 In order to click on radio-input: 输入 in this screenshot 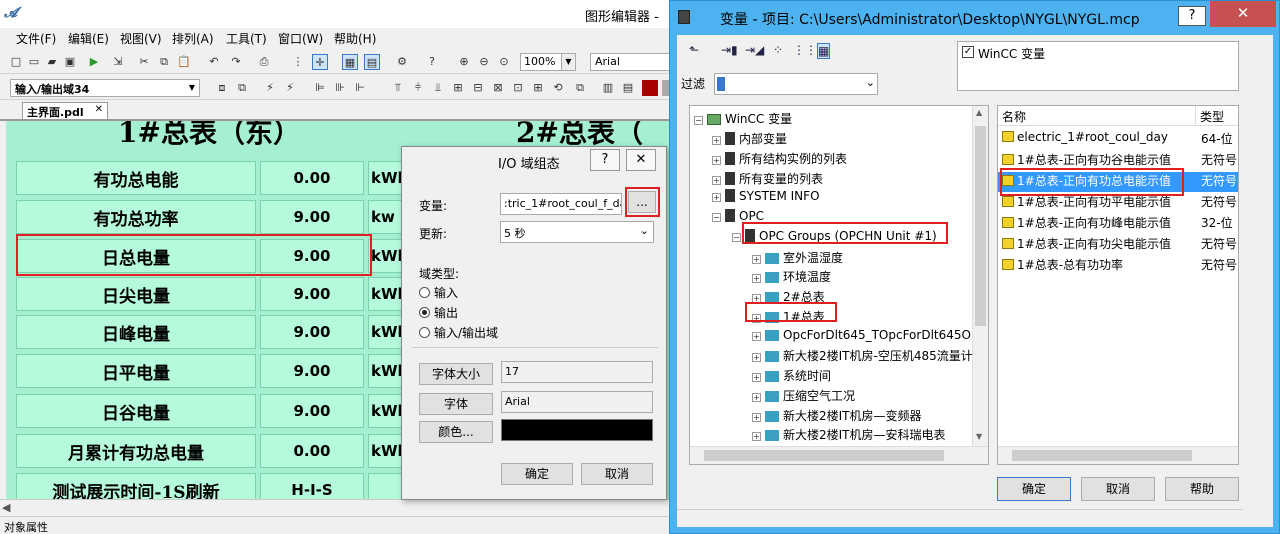, I will do `click(438, 292)`.